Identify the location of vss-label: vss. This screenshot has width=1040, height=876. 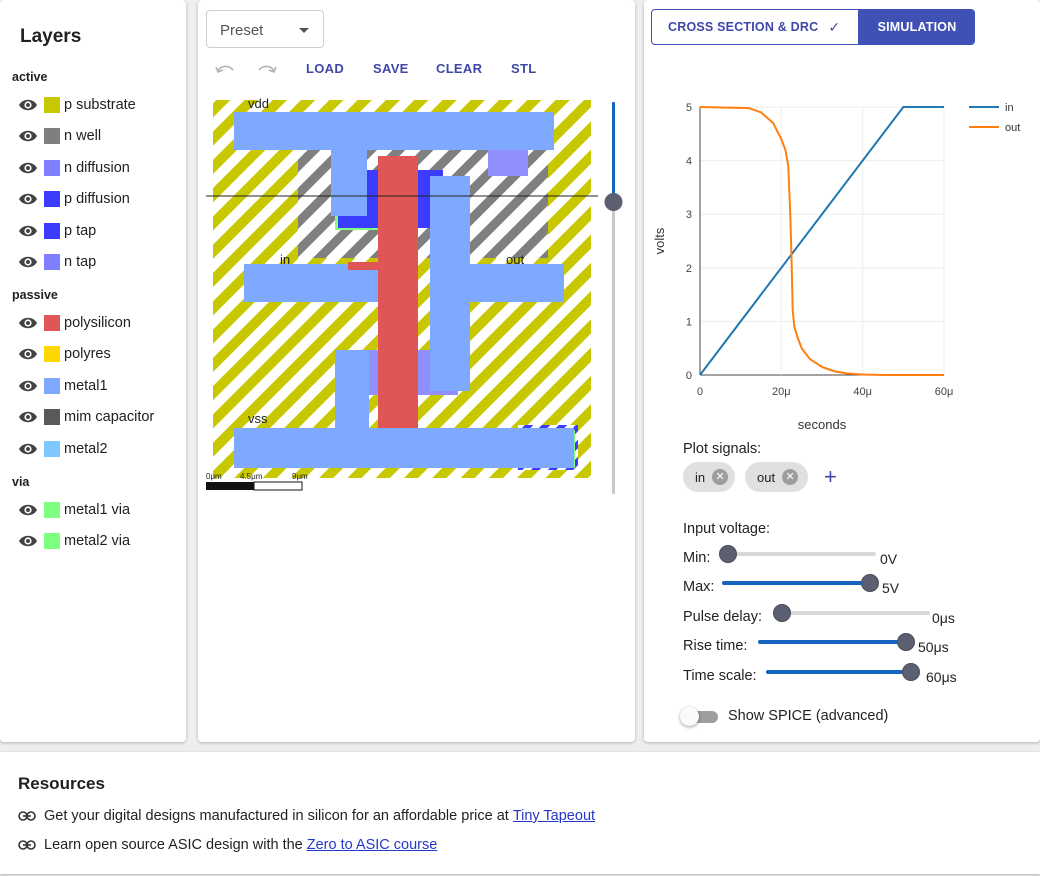
(258, 418).